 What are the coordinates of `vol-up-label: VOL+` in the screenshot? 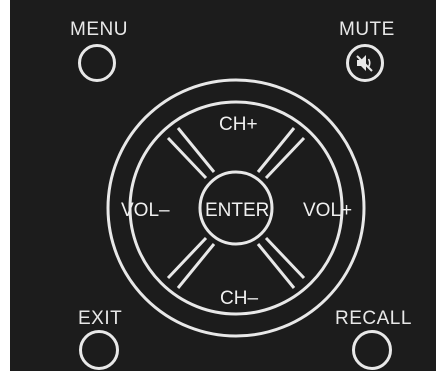 It's located at (328, 210).